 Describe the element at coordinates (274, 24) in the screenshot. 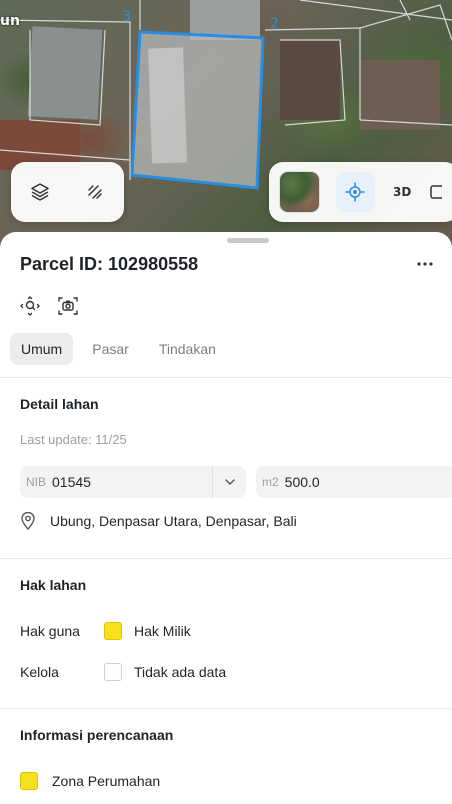

I see `vertex-label-2: 2` at that location.